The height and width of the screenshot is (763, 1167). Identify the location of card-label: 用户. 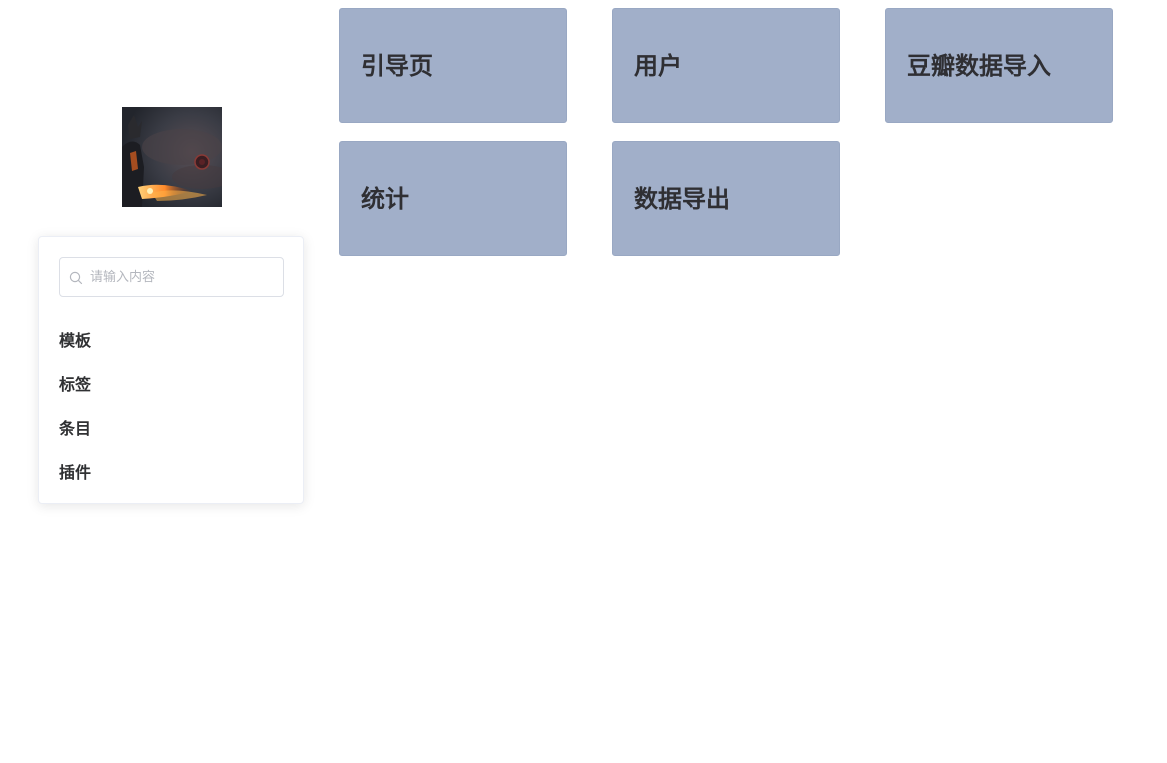
(658, 66).